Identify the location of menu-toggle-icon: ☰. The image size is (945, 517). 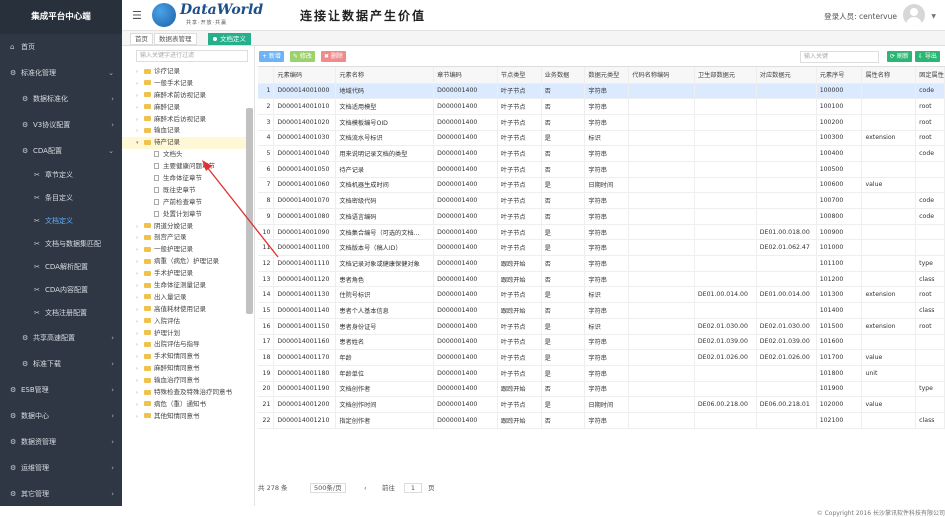
(137, 15).